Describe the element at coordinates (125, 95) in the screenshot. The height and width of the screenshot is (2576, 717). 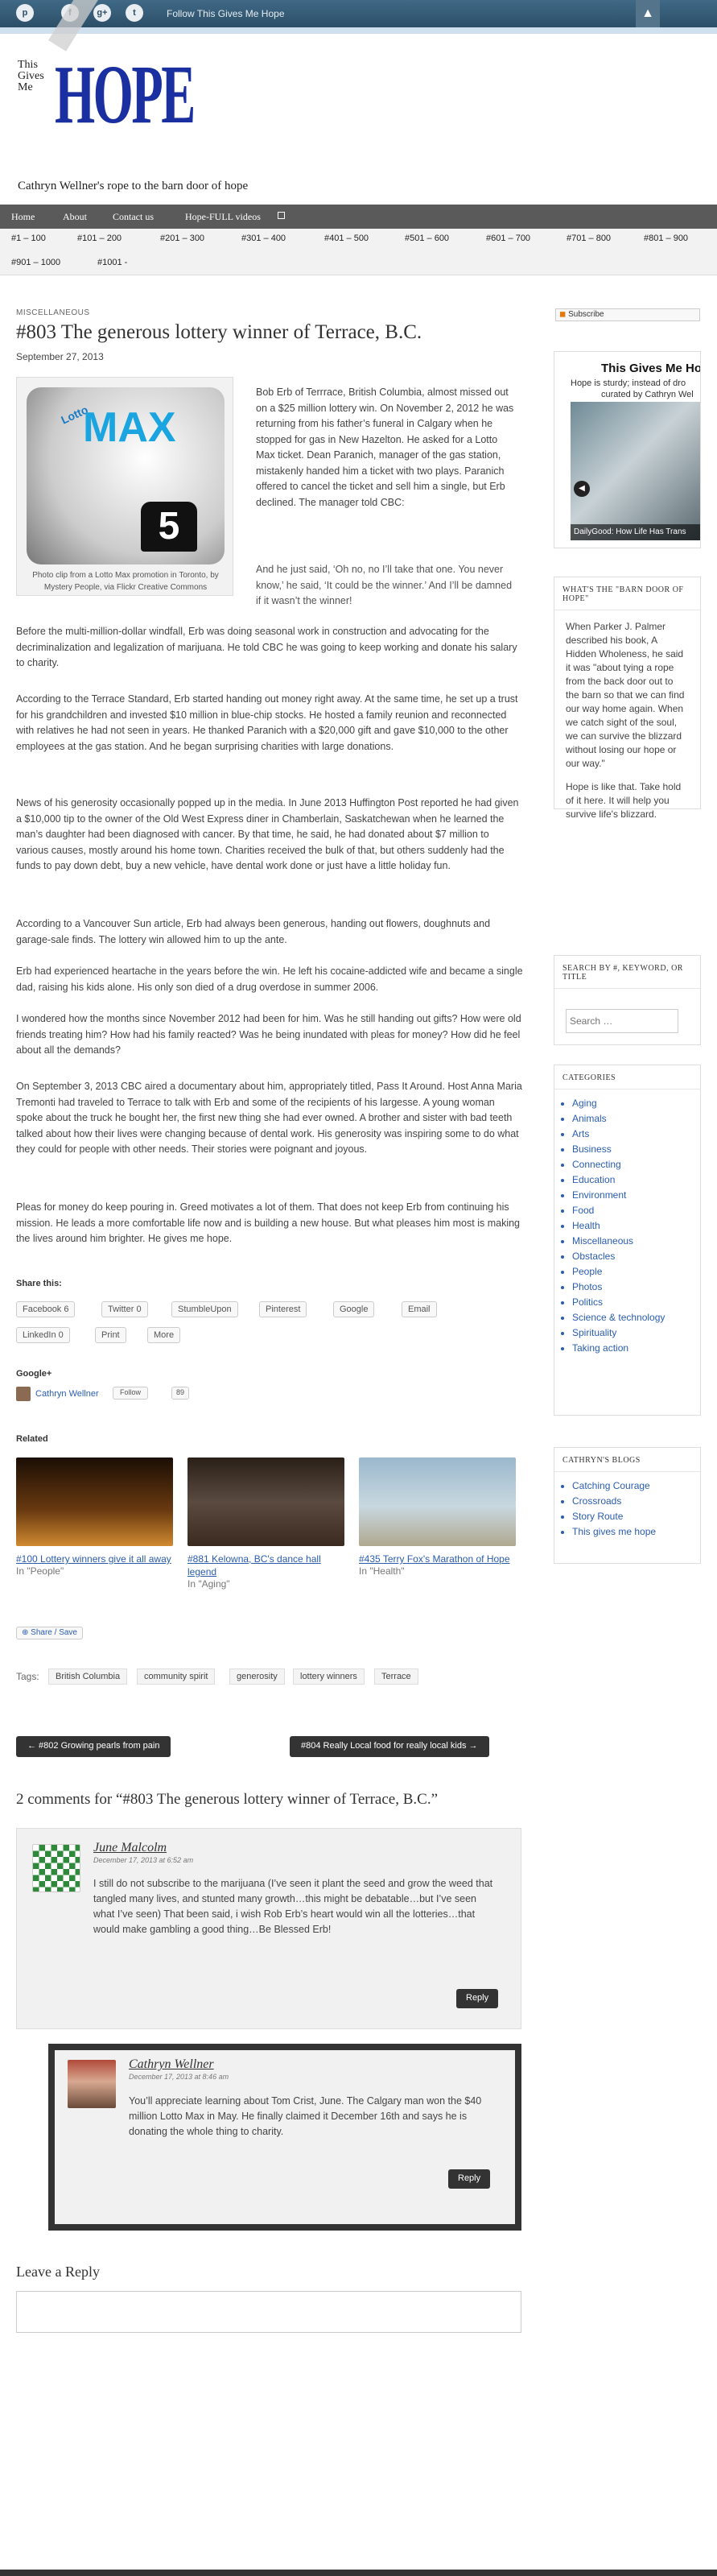
I see `logo-hope: HOPE` at that location.